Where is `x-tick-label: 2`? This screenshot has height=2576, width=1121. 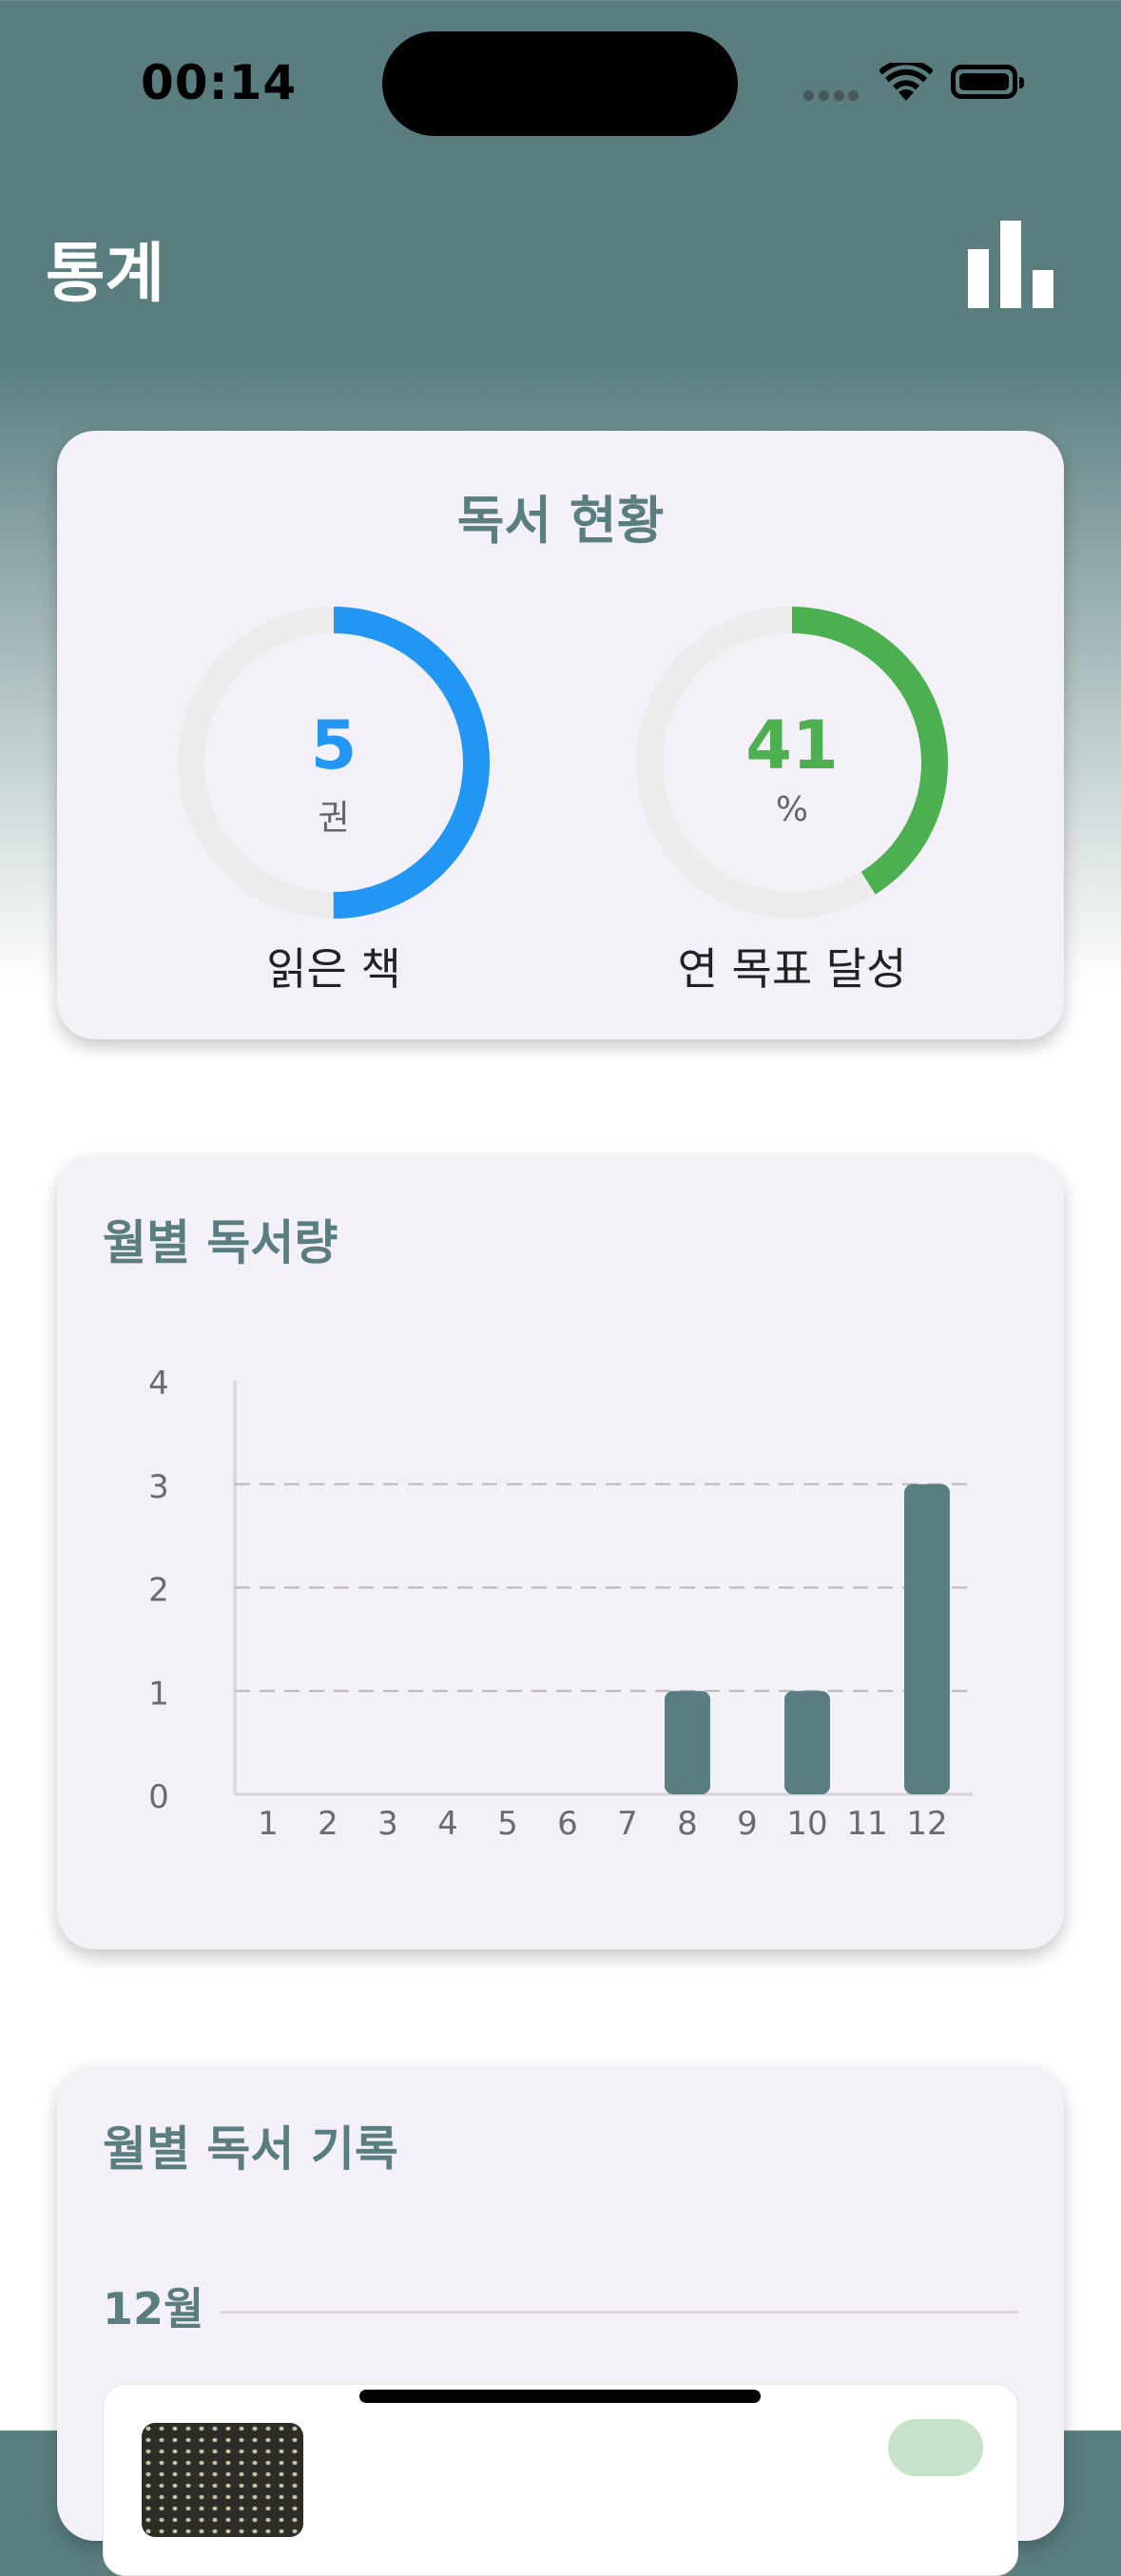 x-tick-label: 2 is located at coordinates (328, 1824).